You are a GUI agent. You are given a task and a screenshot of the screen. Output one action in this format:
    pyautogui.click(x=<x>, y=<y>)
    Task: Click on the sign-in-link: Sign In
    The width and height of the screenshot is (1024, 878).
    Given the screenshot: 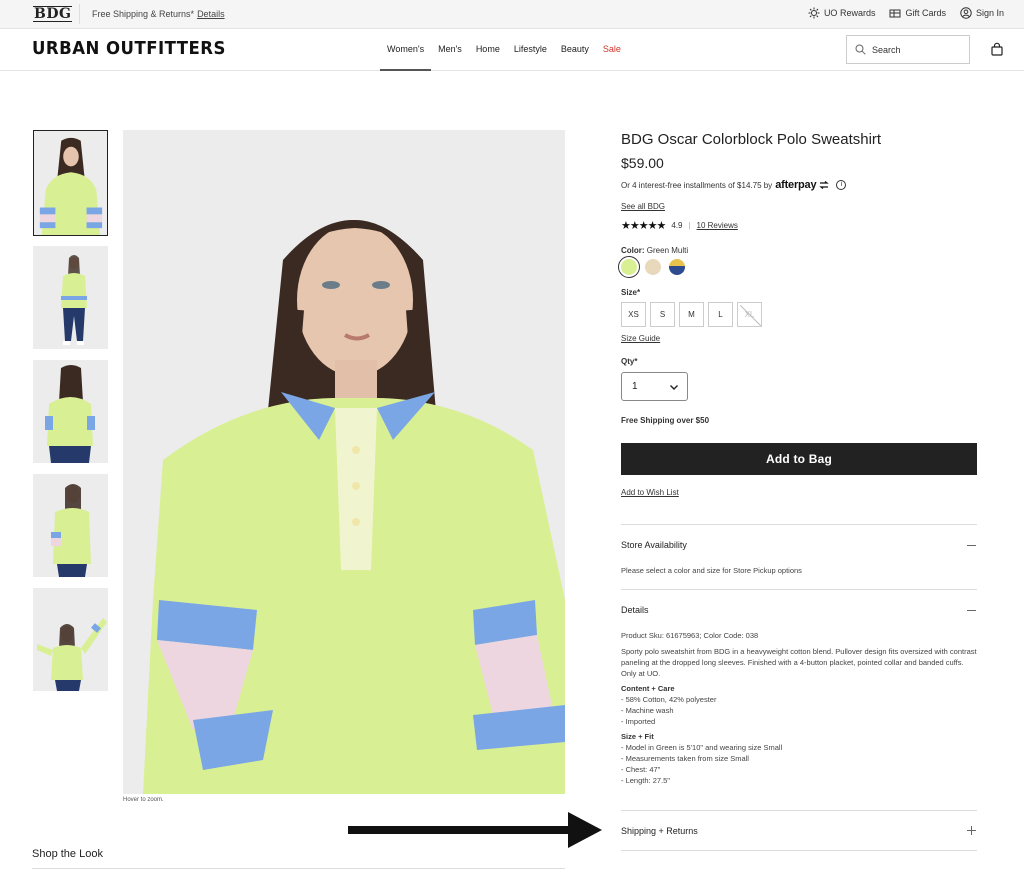 What is the action you would take?
    pyautogui.click(x=982, y=13)
    